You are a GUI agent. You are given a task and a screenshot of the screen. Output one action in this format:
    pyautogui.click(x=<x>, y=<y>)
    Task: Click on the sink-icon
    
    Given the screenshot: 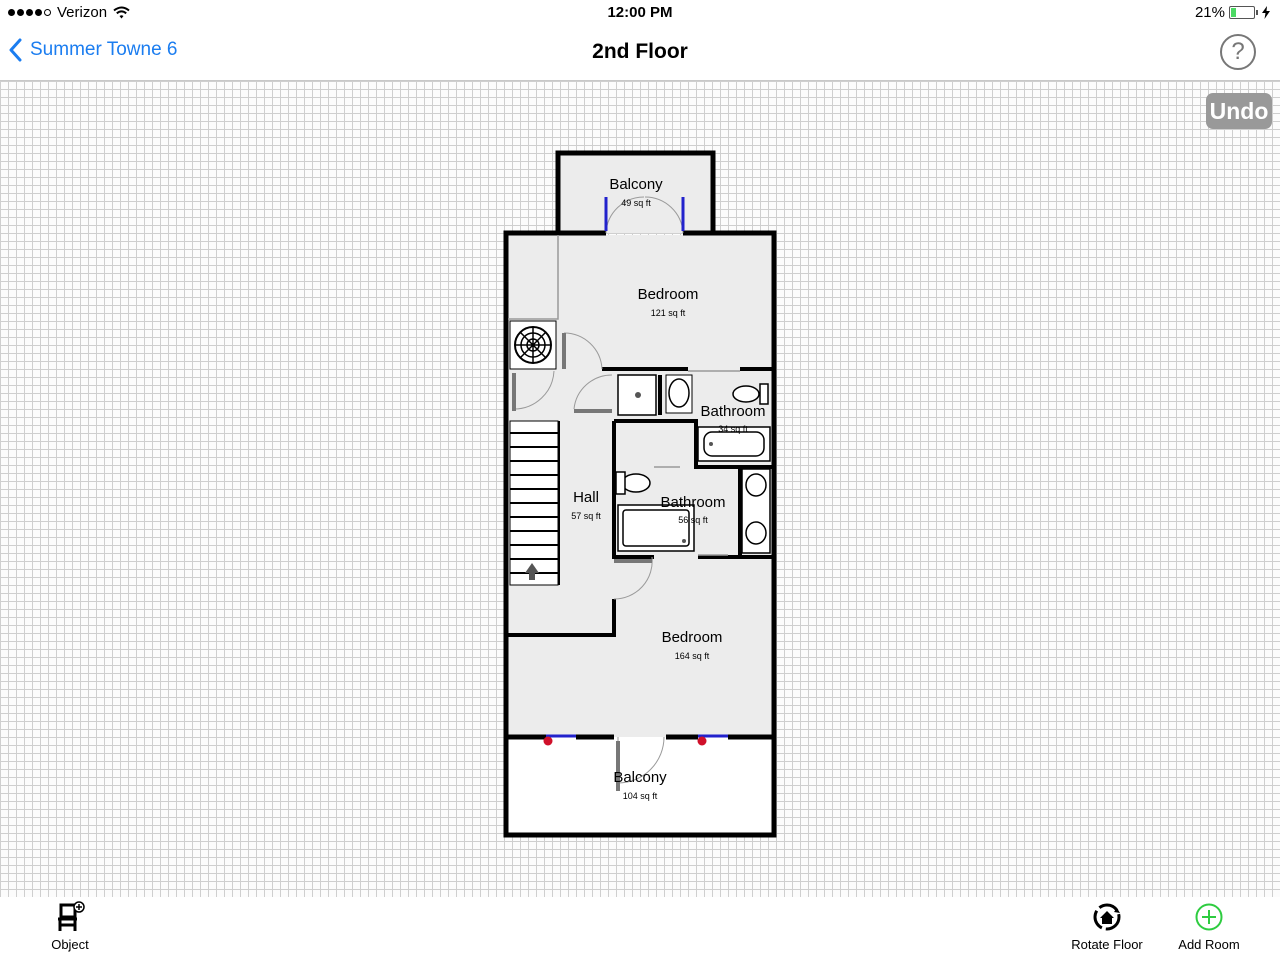 What is the action you would take?
    pyautogui.click(x=679, y=394)
    